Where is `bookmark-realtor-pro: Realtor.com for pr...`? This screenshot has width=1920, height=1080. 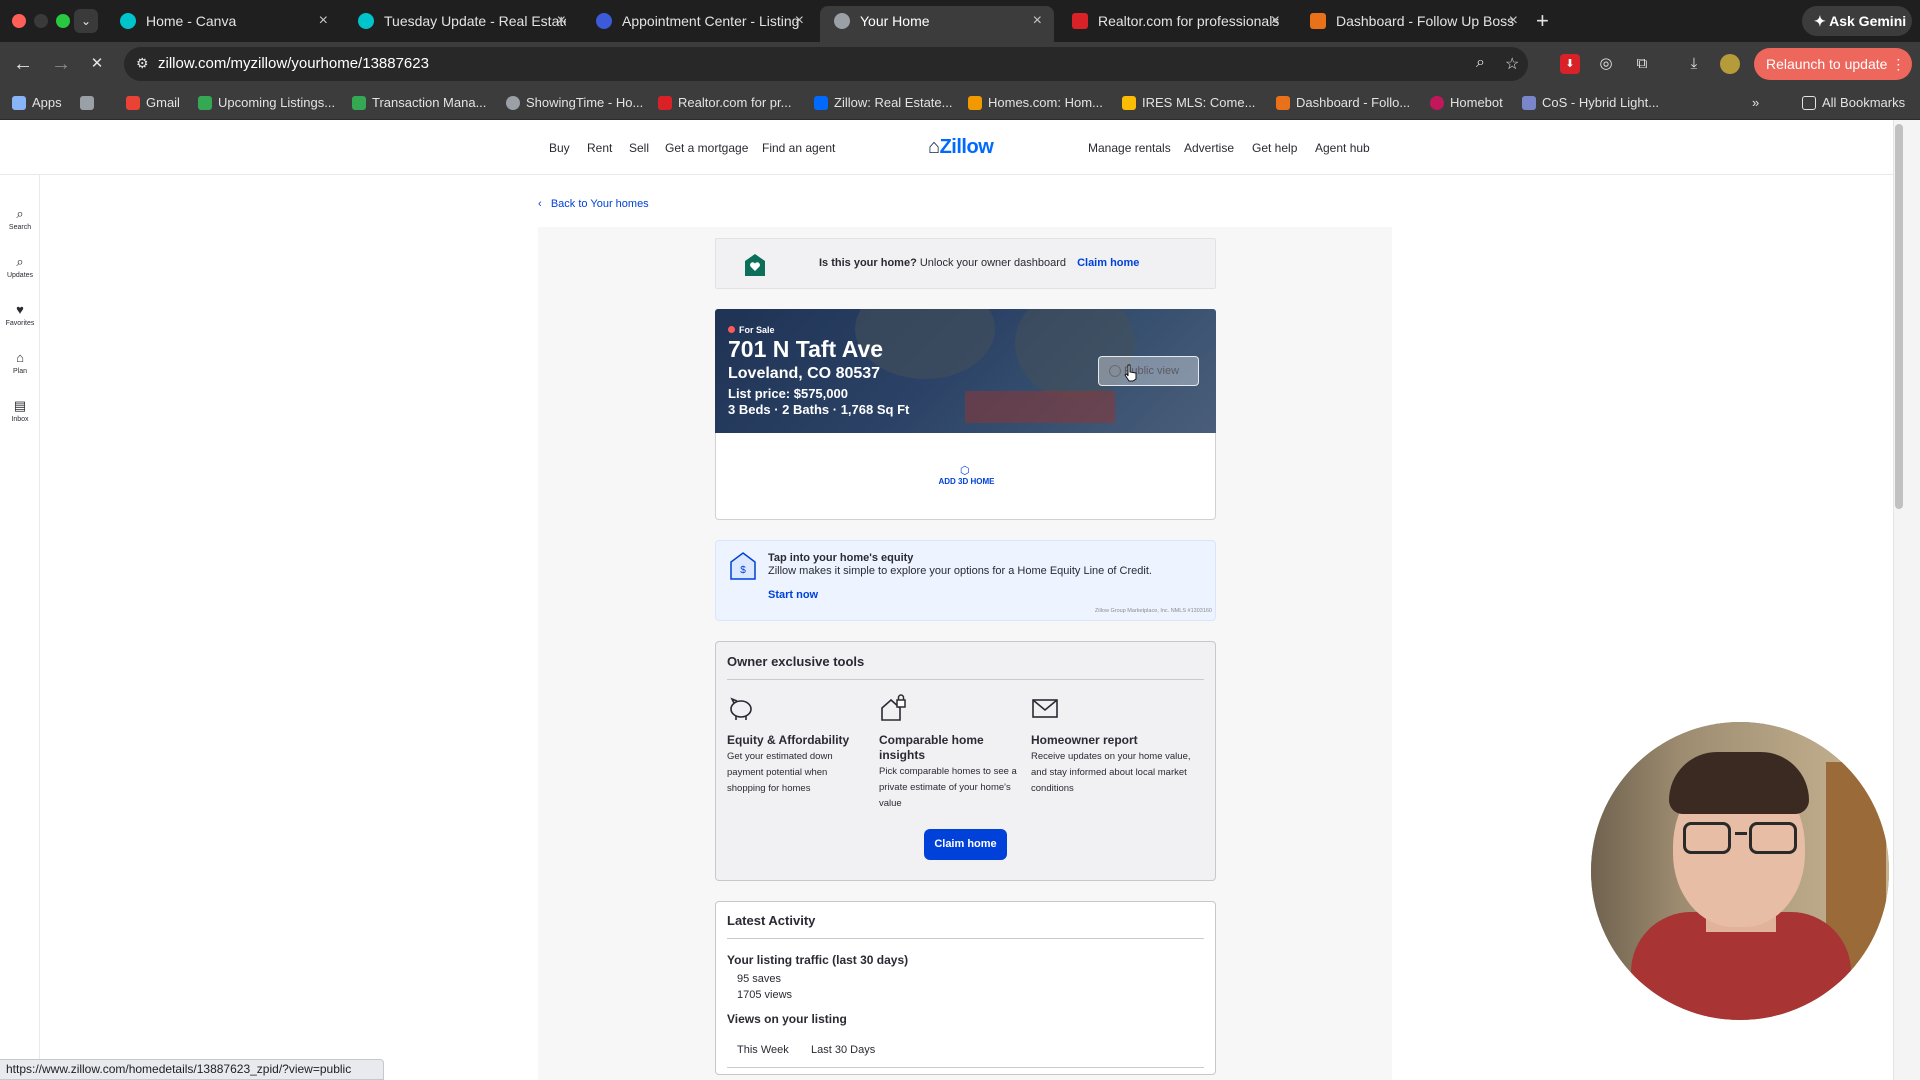
bookmark-realtor-pro: Realtor.com for pr... is located at coordinates (724, 103).